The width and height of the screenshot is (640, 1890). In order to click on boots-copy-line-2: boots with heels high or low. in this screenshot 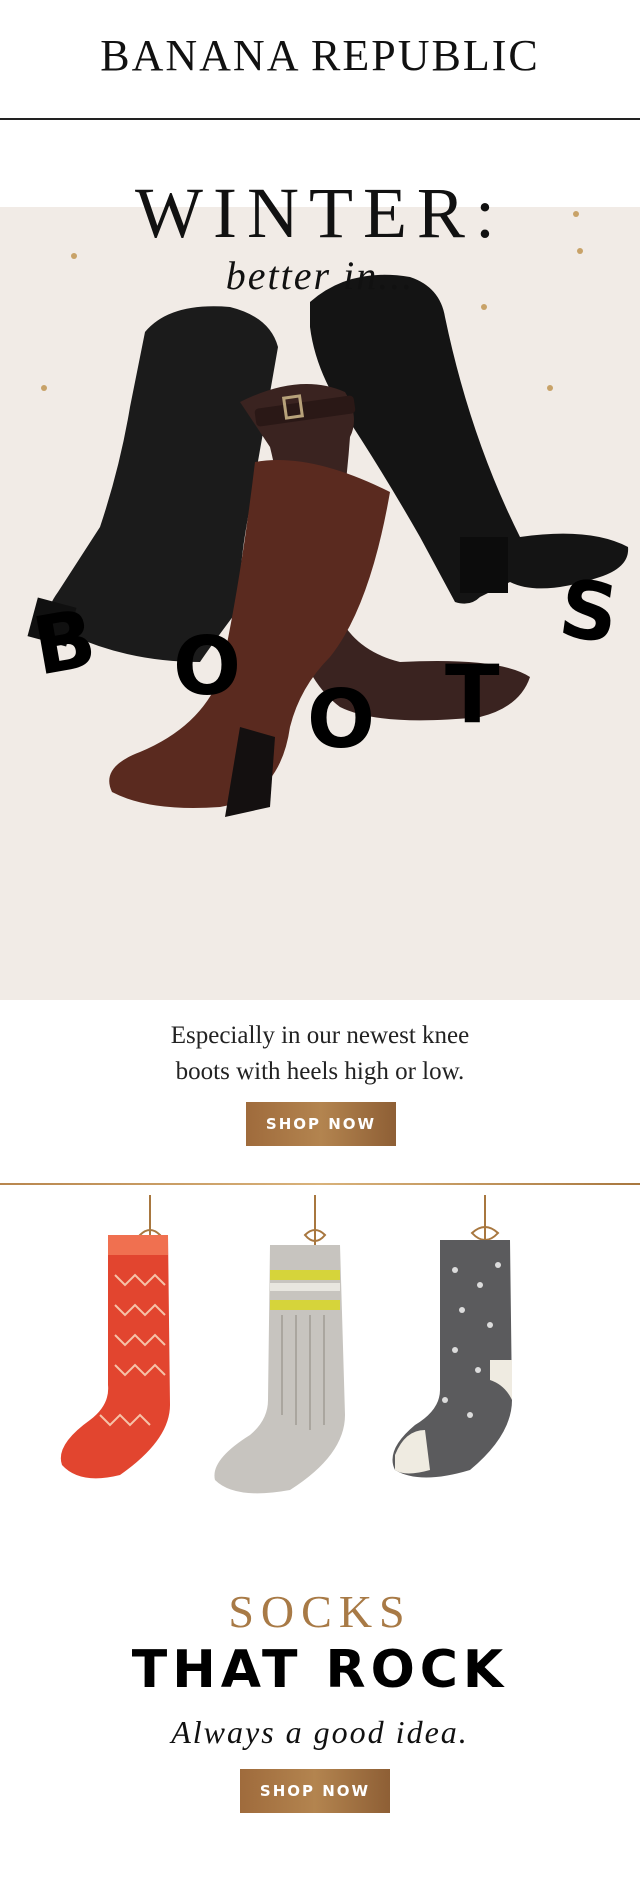, I will do `click(320, 1071)`.